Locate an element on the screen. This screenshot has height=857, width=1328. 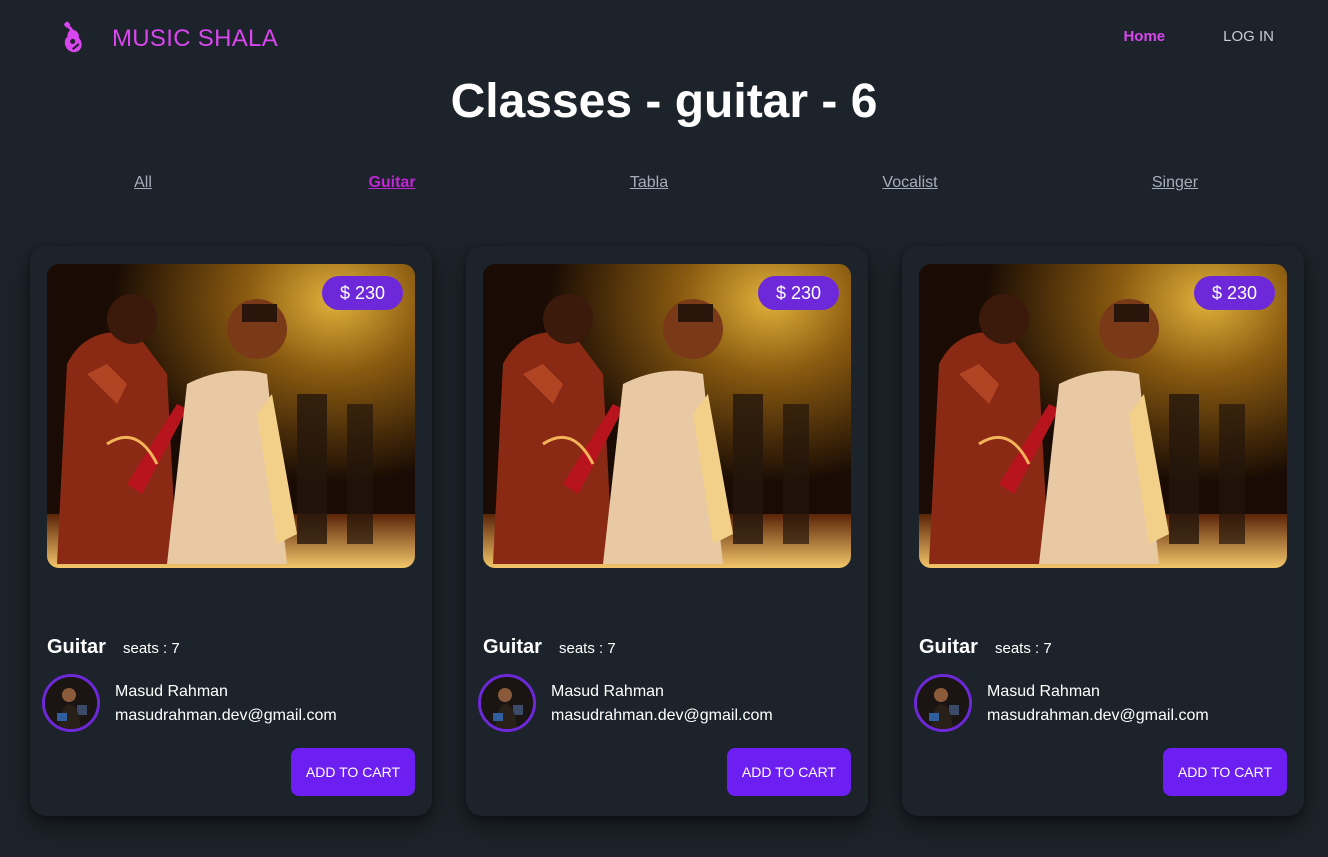
filter-singer: Singer is located at coordinates (1175, 183).